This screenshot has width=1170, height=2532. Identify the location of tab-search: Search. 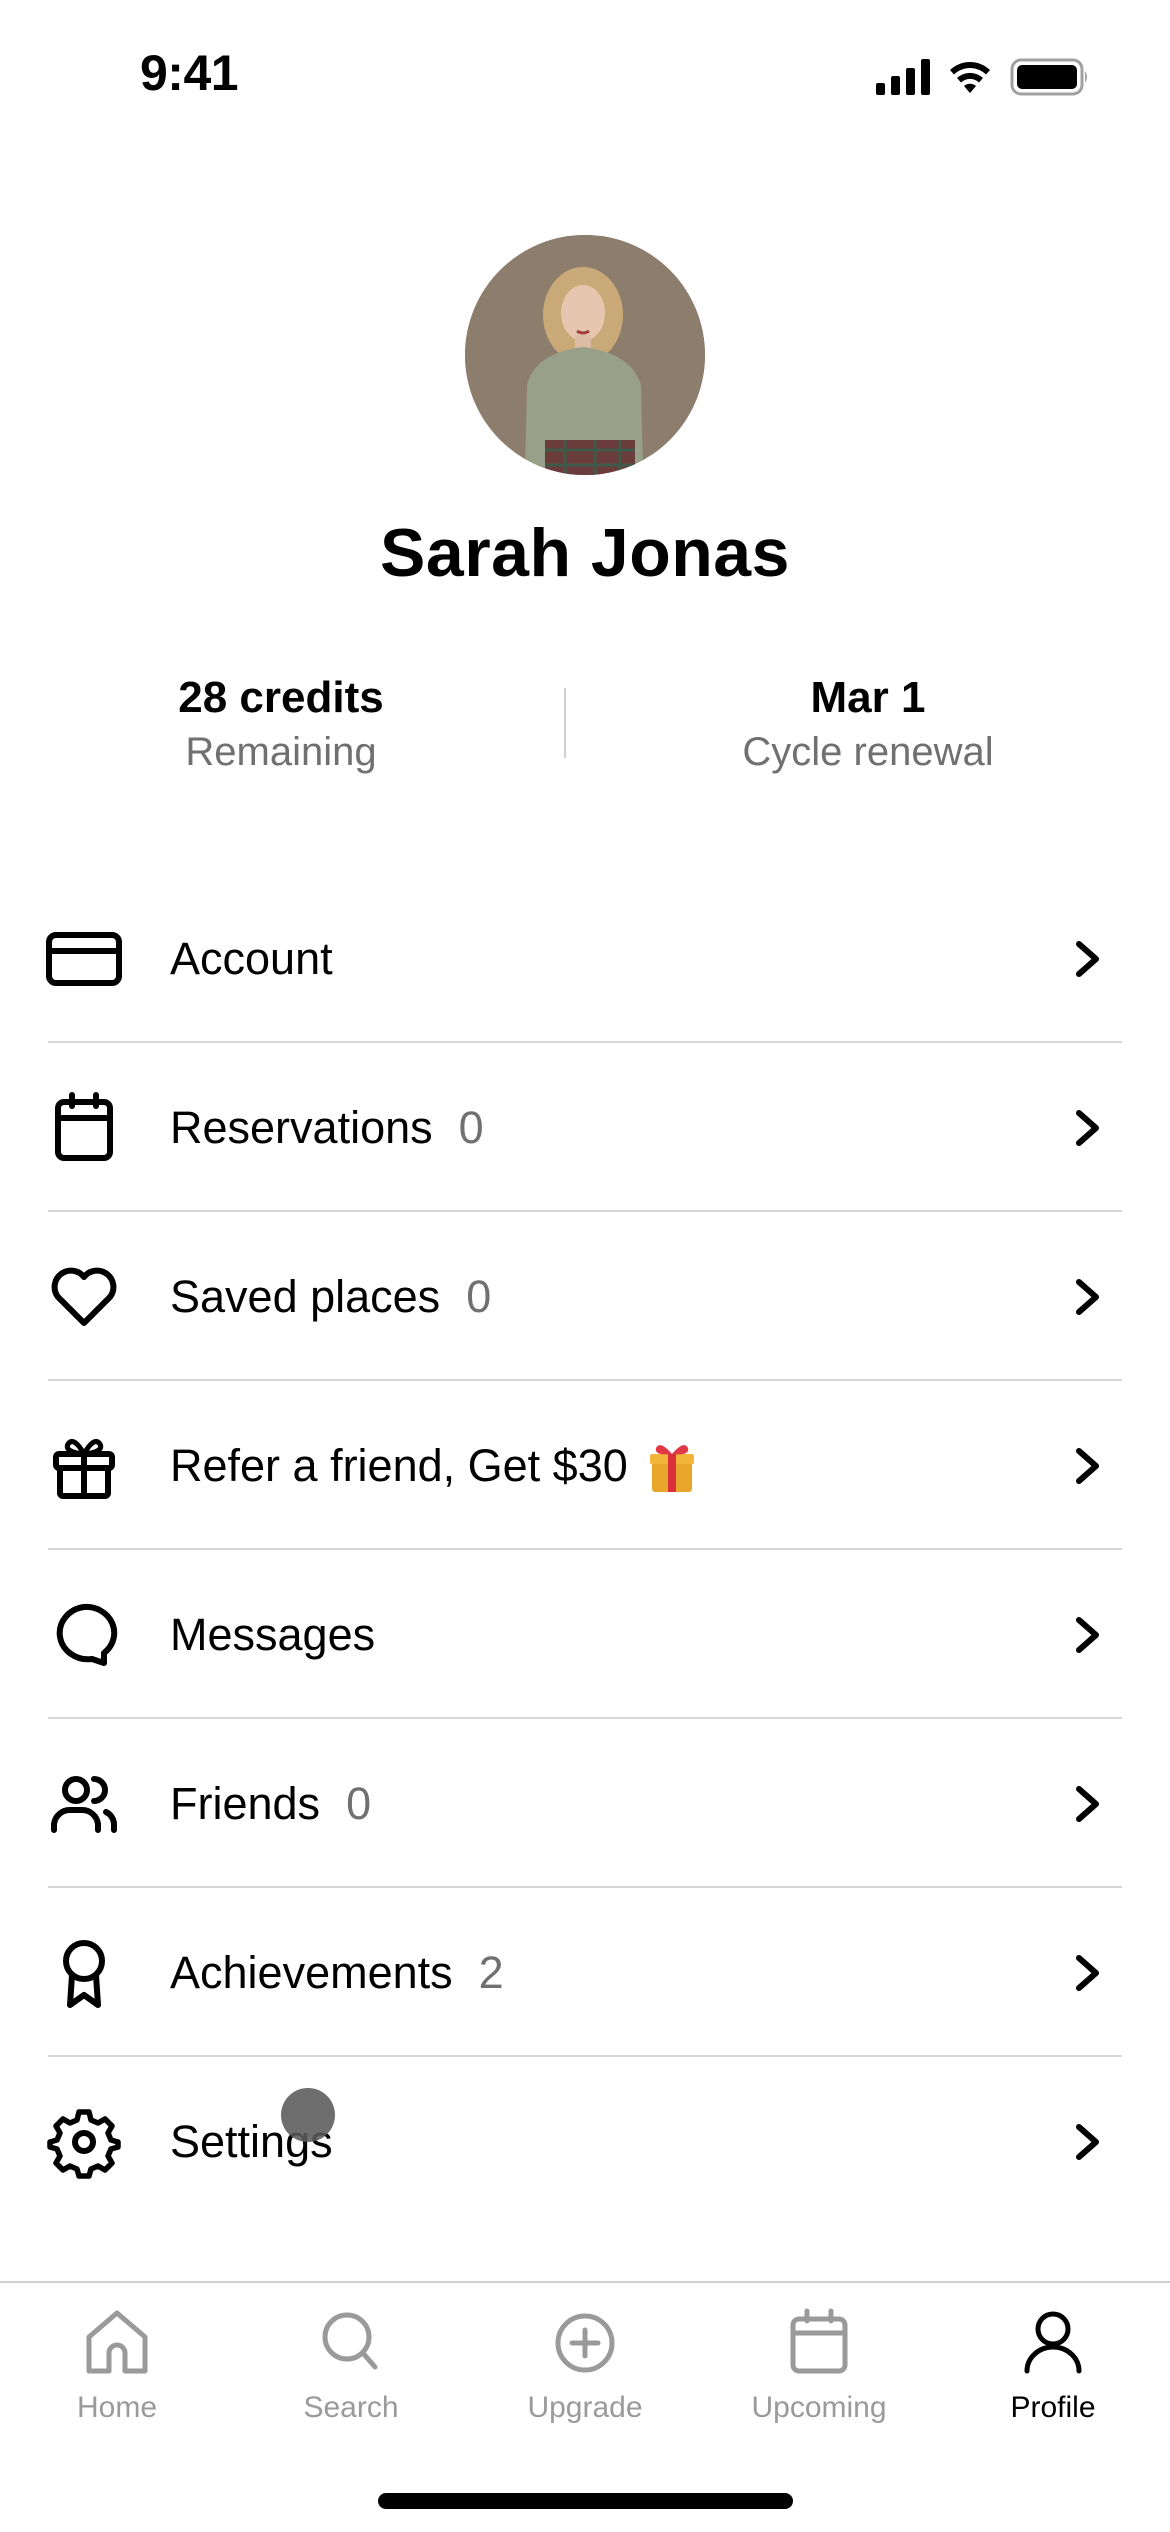
(351, 2358).